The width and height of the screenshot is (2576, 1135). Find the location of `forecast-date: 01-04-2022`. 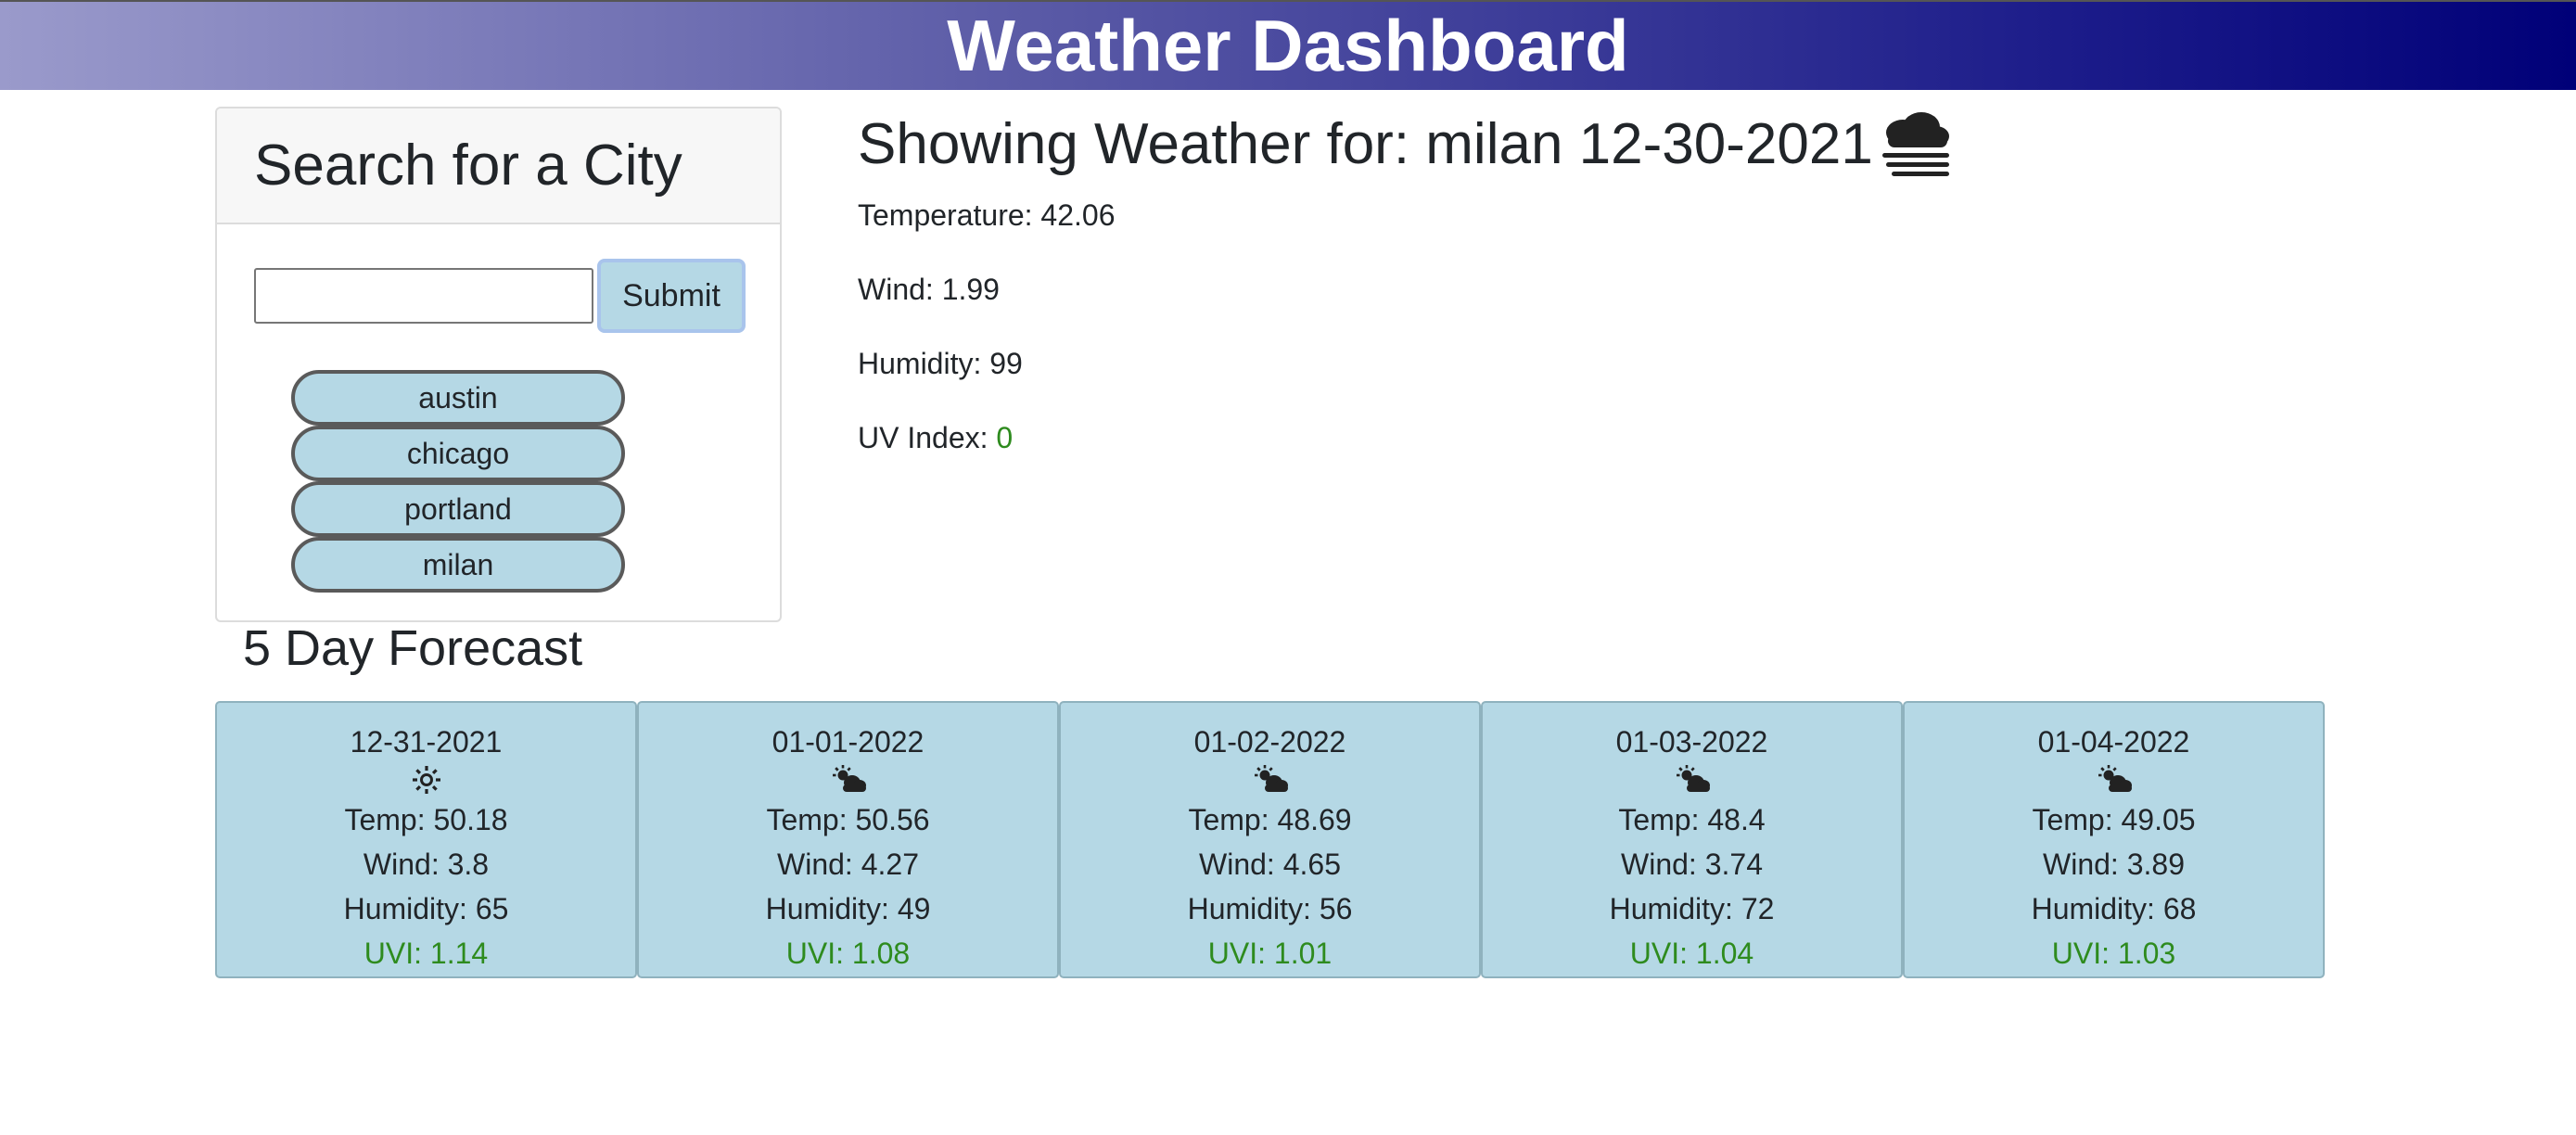

forecast-date: 01-04-2022 is located at coordinates (2113, 742).